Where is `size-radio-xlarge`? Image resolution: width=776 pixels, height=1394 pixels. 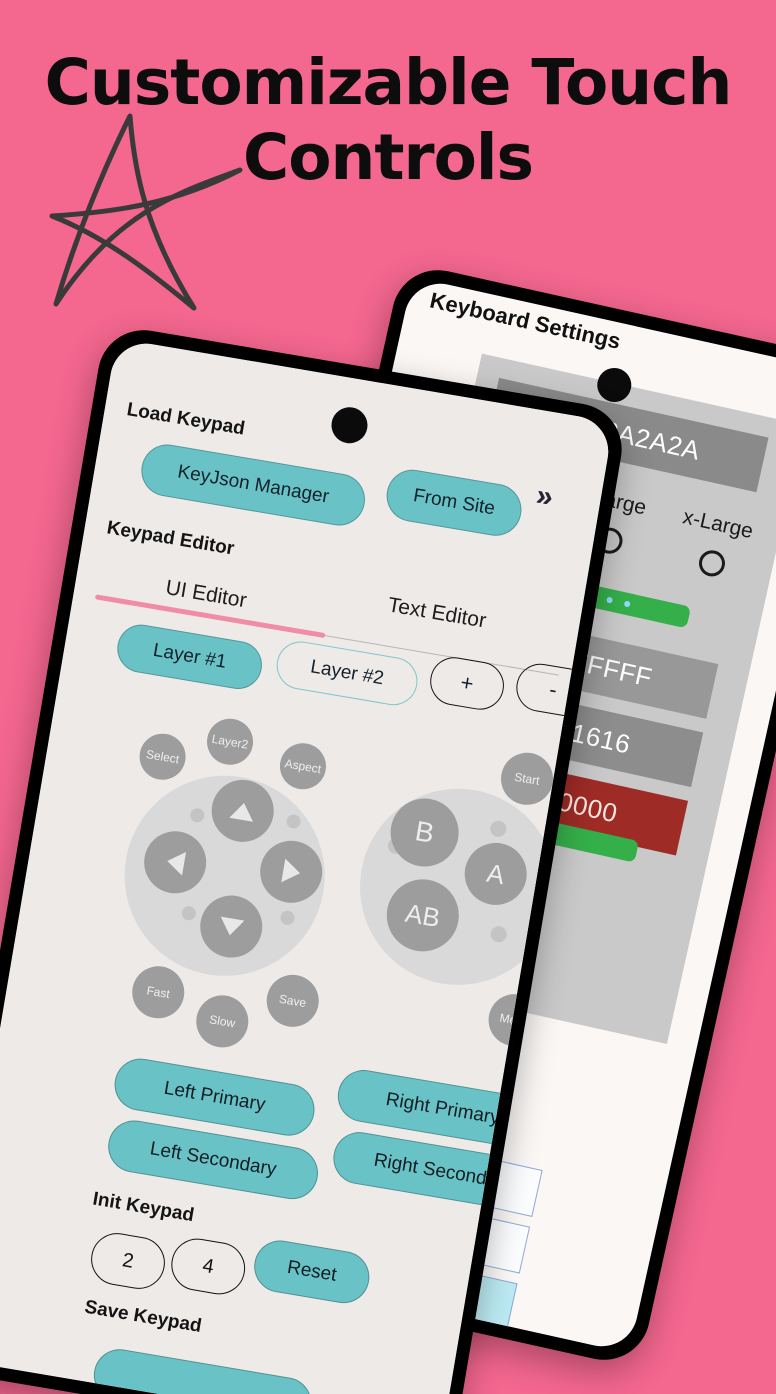 size-radio-xlarge is located at coordinates (712, 563).